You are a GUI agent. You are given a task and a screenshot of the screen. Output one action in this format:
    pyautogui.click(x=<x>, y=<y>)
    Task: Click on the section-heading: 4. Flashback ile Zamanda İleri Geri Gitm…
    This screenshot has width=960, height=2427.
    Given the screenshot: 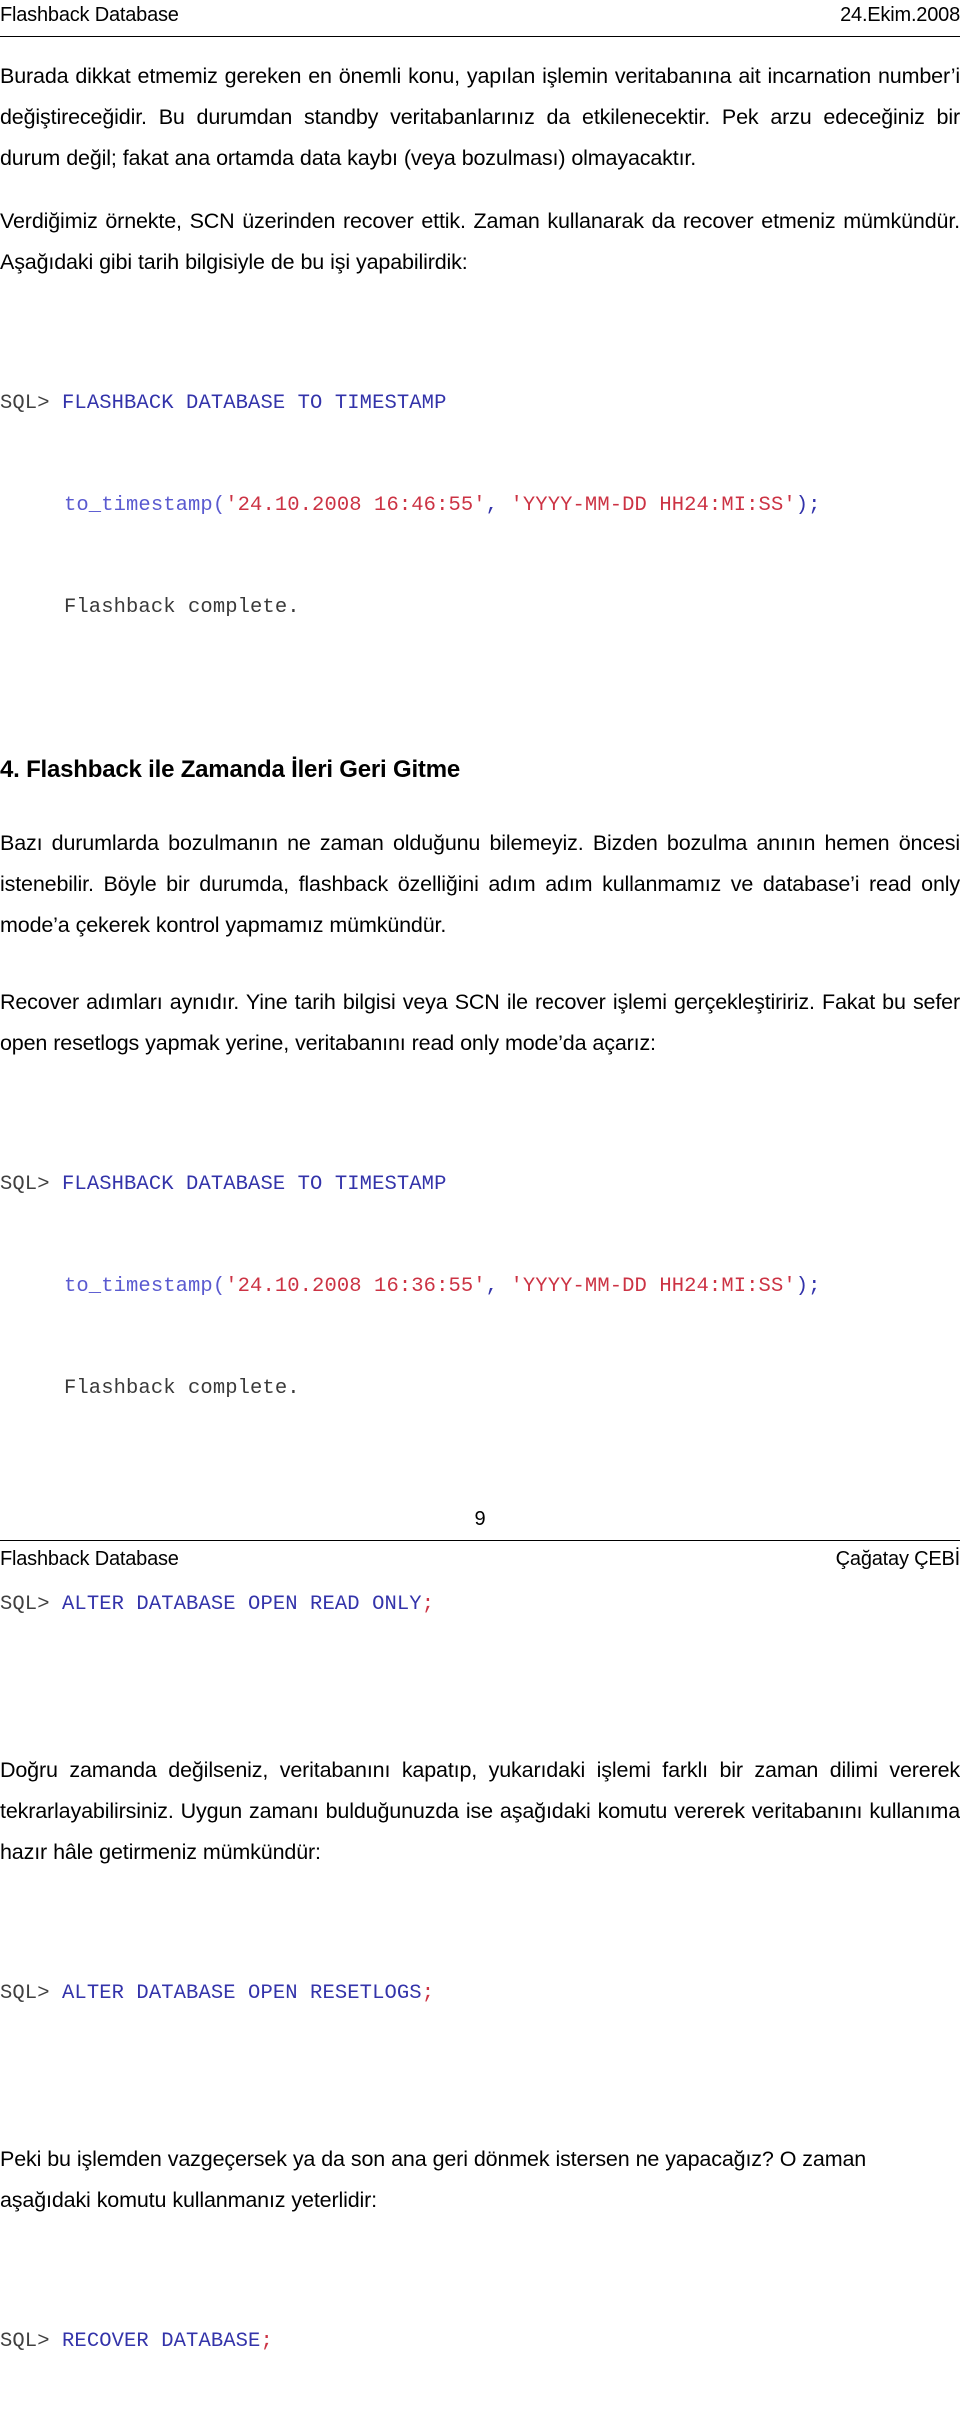 What is the action you would take?
    pyautogui.click(x=230, y=769)
    